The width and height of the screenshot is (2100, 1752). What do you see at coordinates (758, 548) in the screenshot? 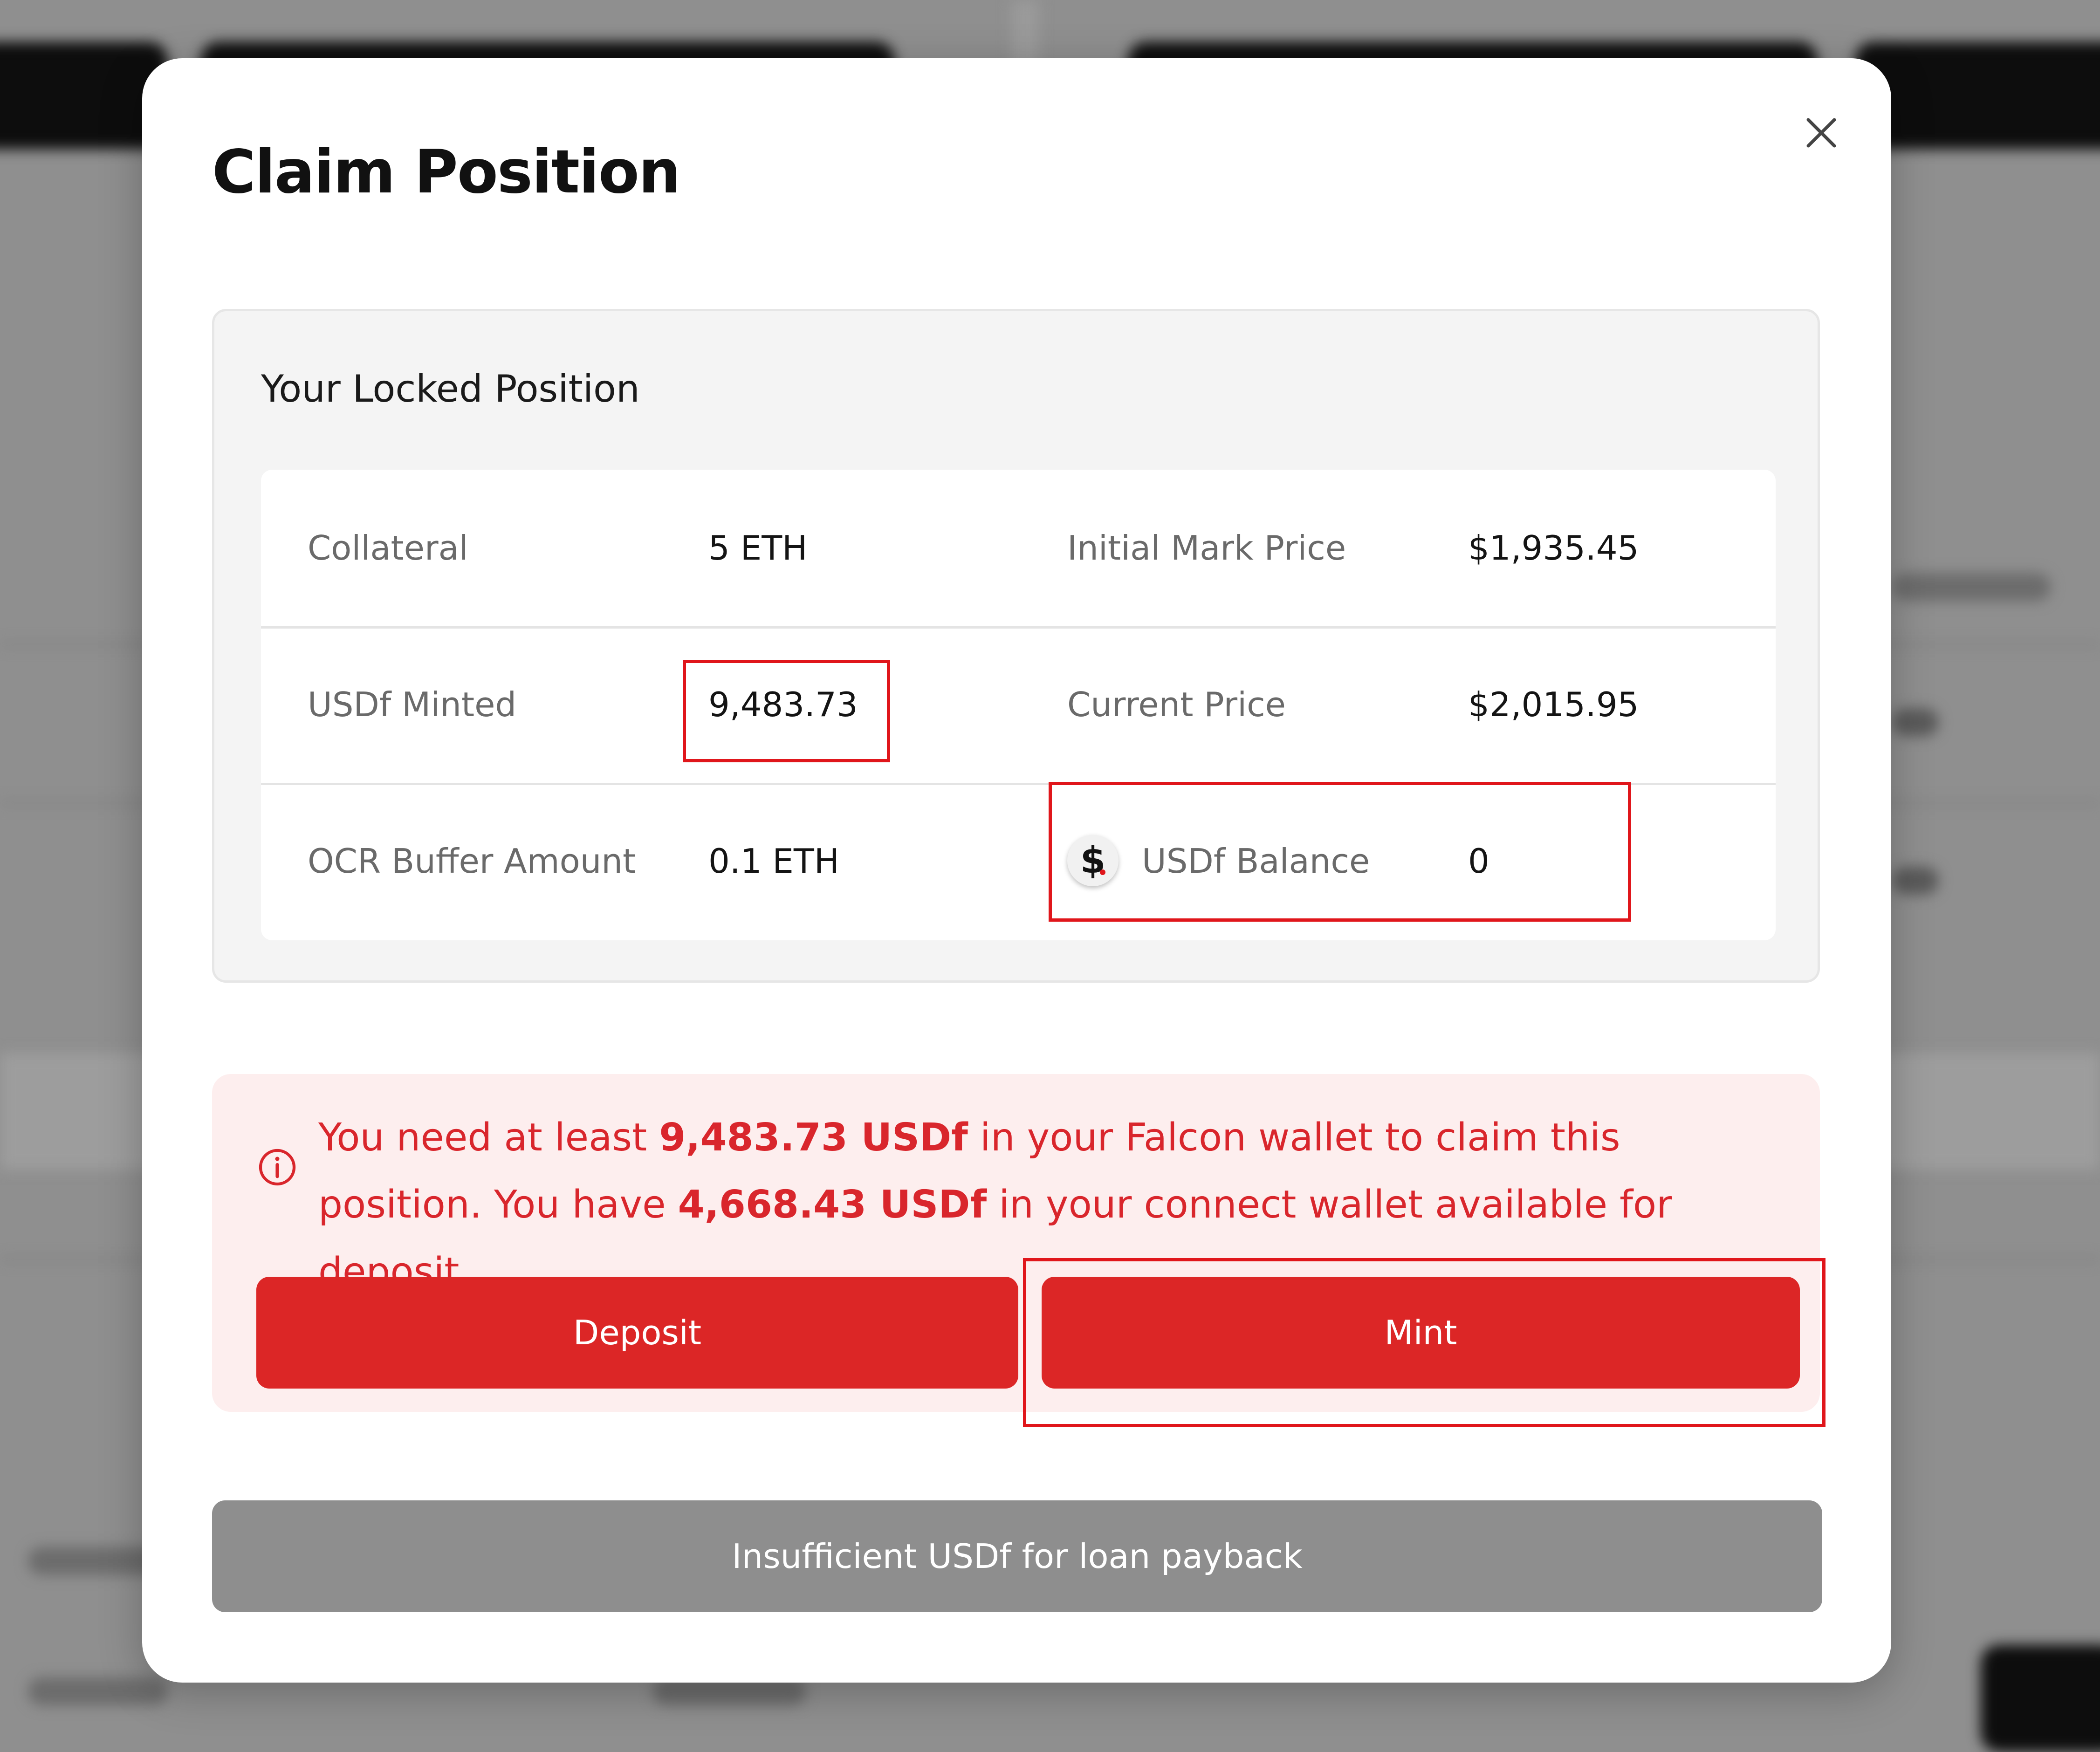
I see `collateral-value: 5 ETH` at bounding box center [758, 548].